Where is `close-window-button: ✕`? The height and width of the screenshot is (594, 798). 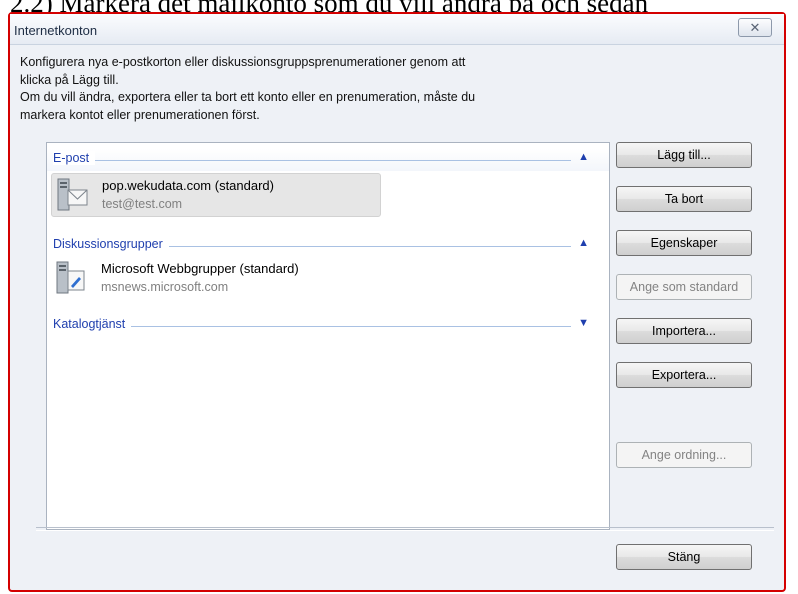
close-window-button: ✕ is located at coordinates (755, 27).